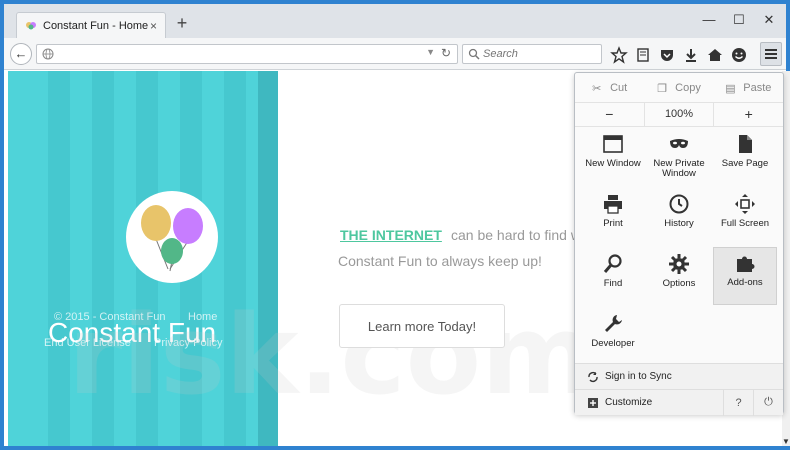  What do you see at coordinates (662, 88) in the screenshot?
I see `copy-icon: ❐` at bounding box center [662, 88].